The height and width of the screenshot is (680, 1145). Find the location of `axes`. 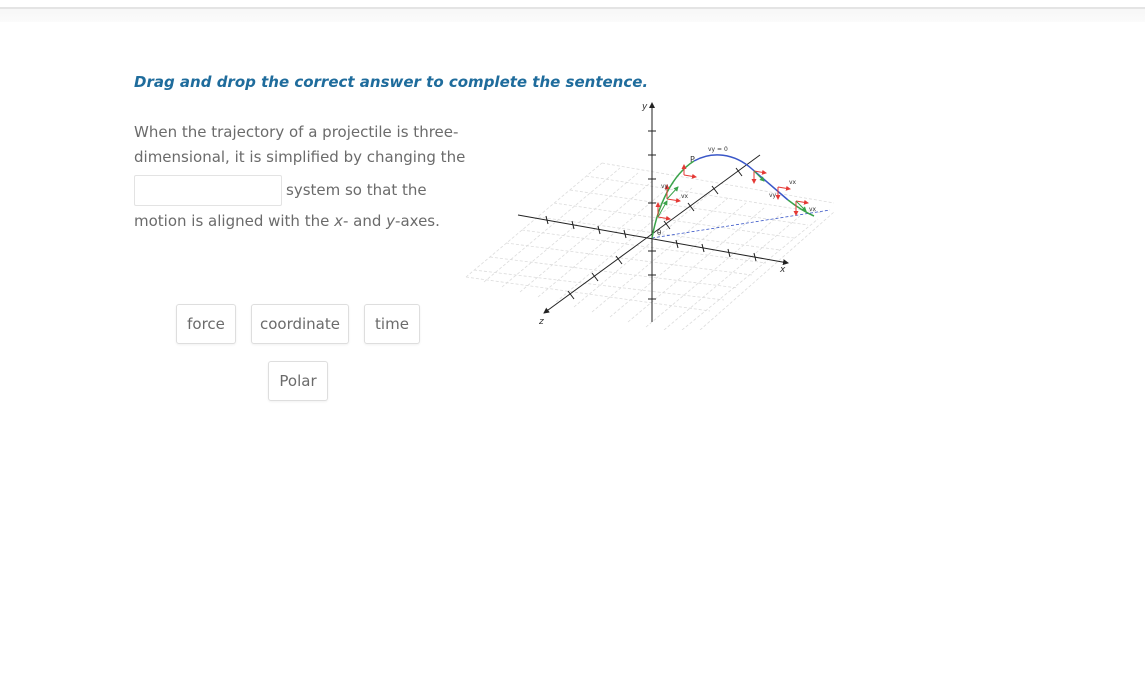

axes is located at coordinates (653, 212).